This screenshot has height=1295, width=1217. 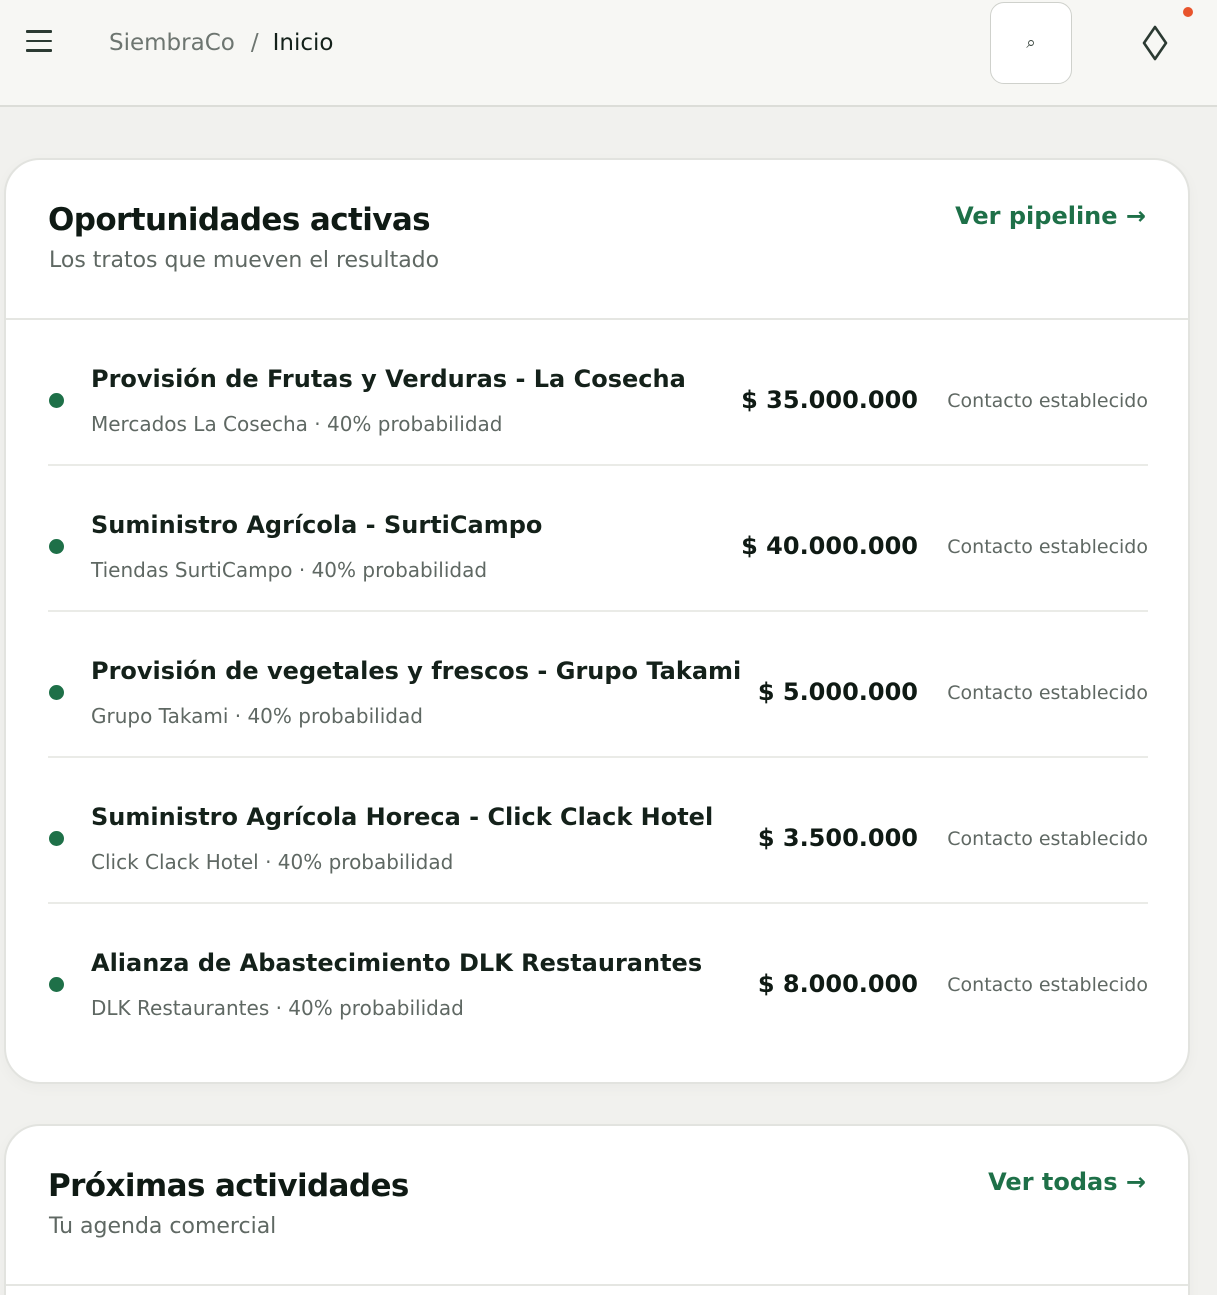 What do you see at coordinates (289, 570) in the screenshot?
I see `deal-meta: Tiendas SurtiCampo · 40% probabilidad` at bounding box center [289, 570].